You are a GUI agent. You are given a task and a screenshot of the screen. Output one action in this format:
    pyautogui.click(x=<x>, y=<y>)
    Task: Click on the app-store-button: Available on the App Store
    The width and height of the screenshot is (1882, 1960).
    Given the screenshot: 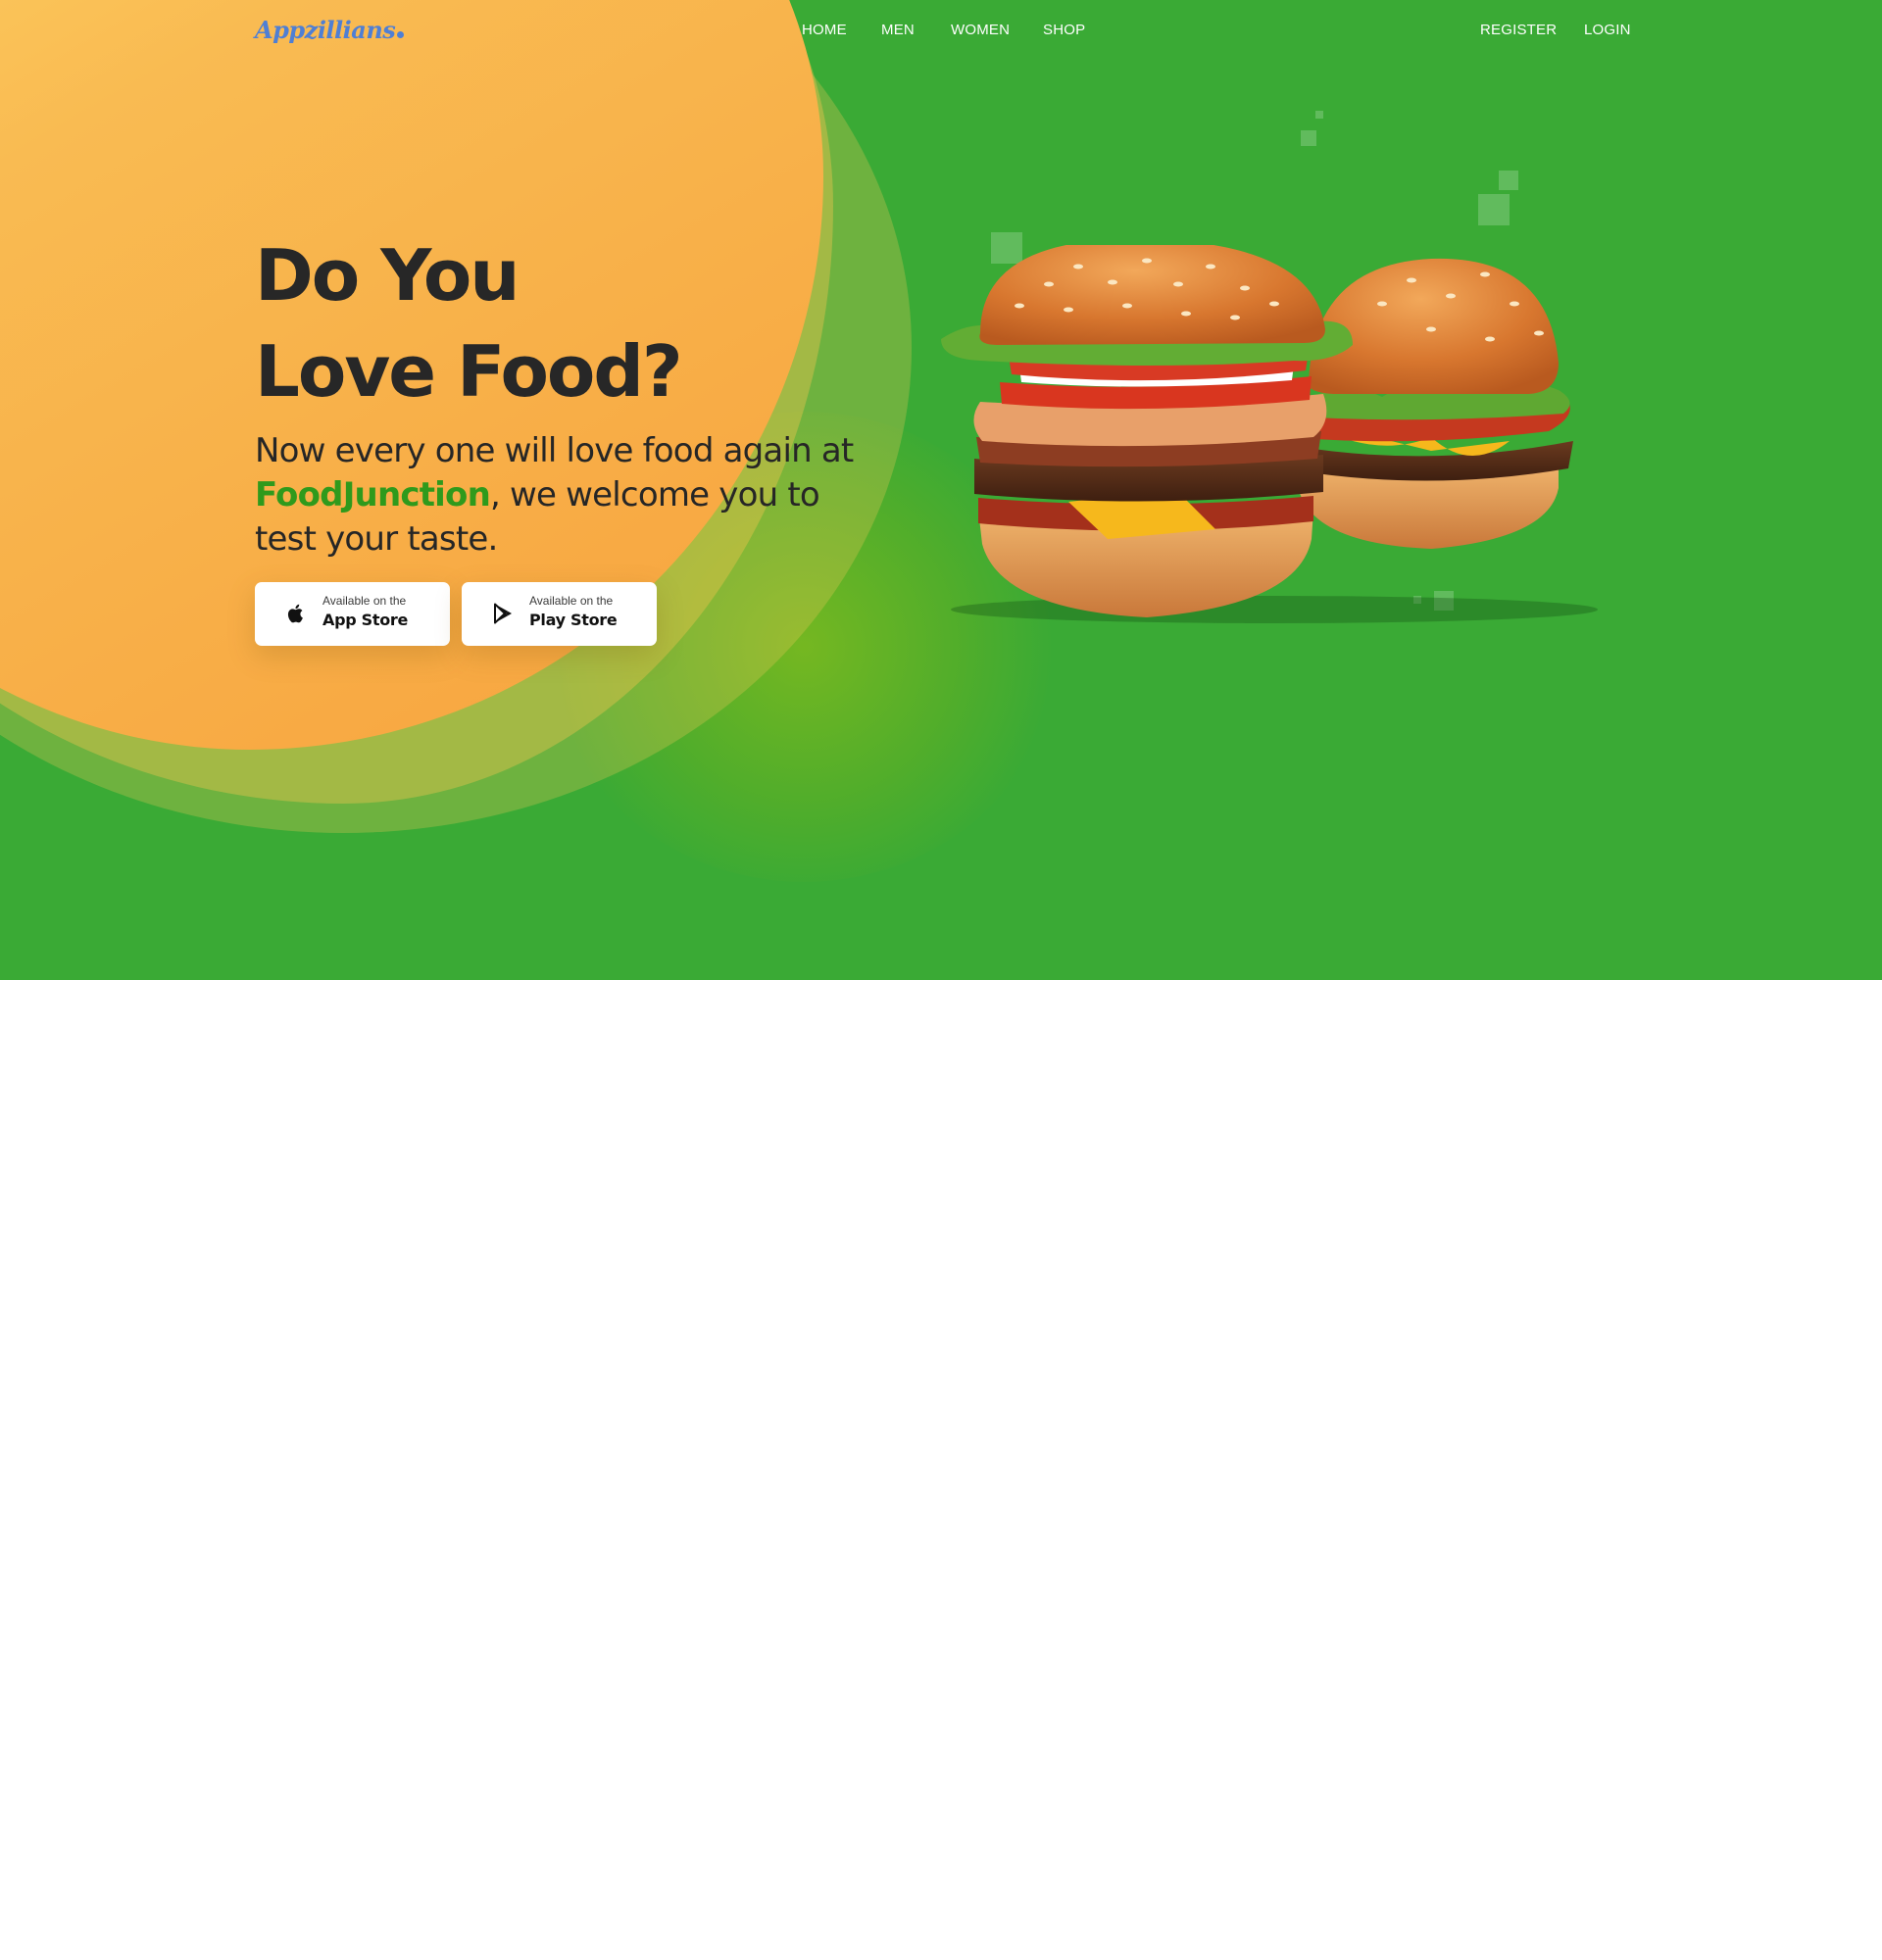 What is the action you would take?
    pyautogui.click(x=352, y=614)
    